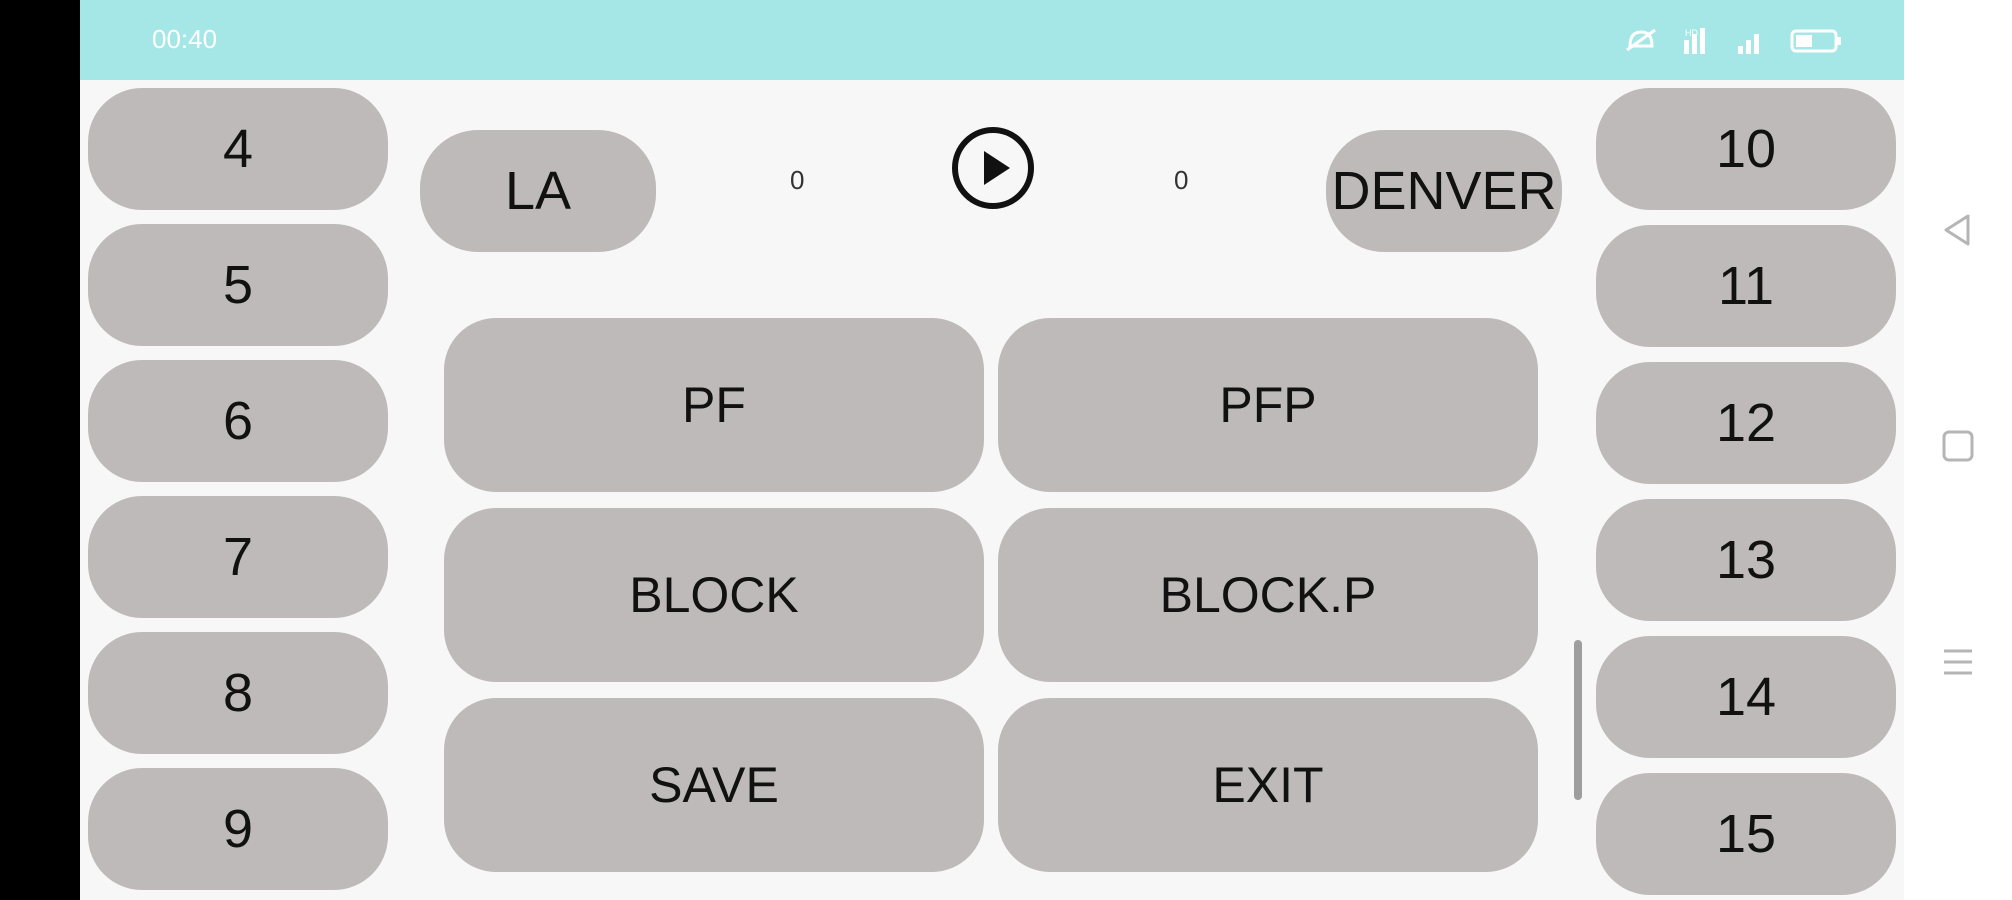  What do you see at coordinates (993, 168) in the screenshot?
I see `play-circle-icon` at bounding box center [993, 168].